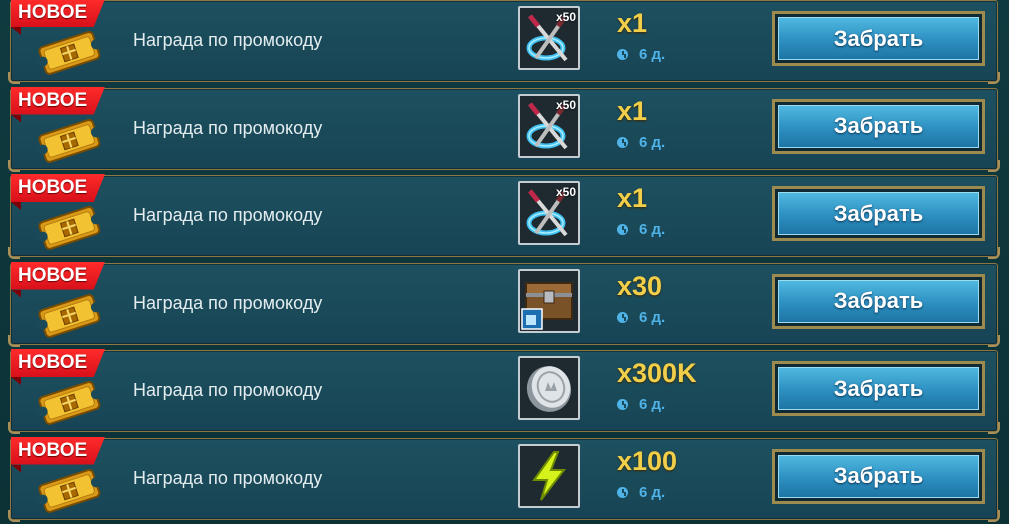 The image size is (1009, 524). Describe the element at coordinates (640, 285) in the screenshot. I see `reward-quantity: x30` at that location.